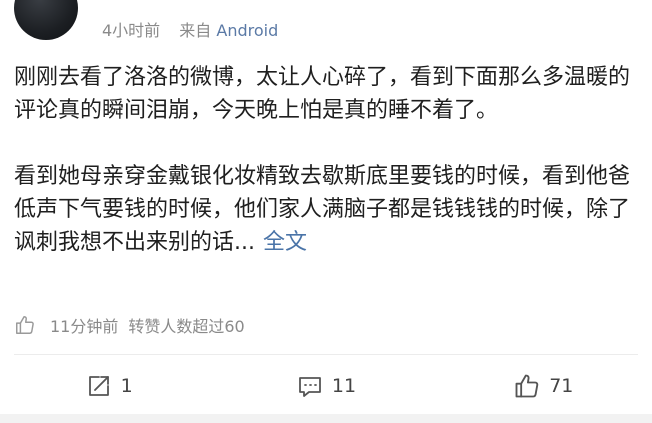 The width and height of the screenshot is (652, 423). What do you see at coordinates (285, 242) in the screenshot?
I see `full-text-link: 全文` at bounding box center [285, 242].